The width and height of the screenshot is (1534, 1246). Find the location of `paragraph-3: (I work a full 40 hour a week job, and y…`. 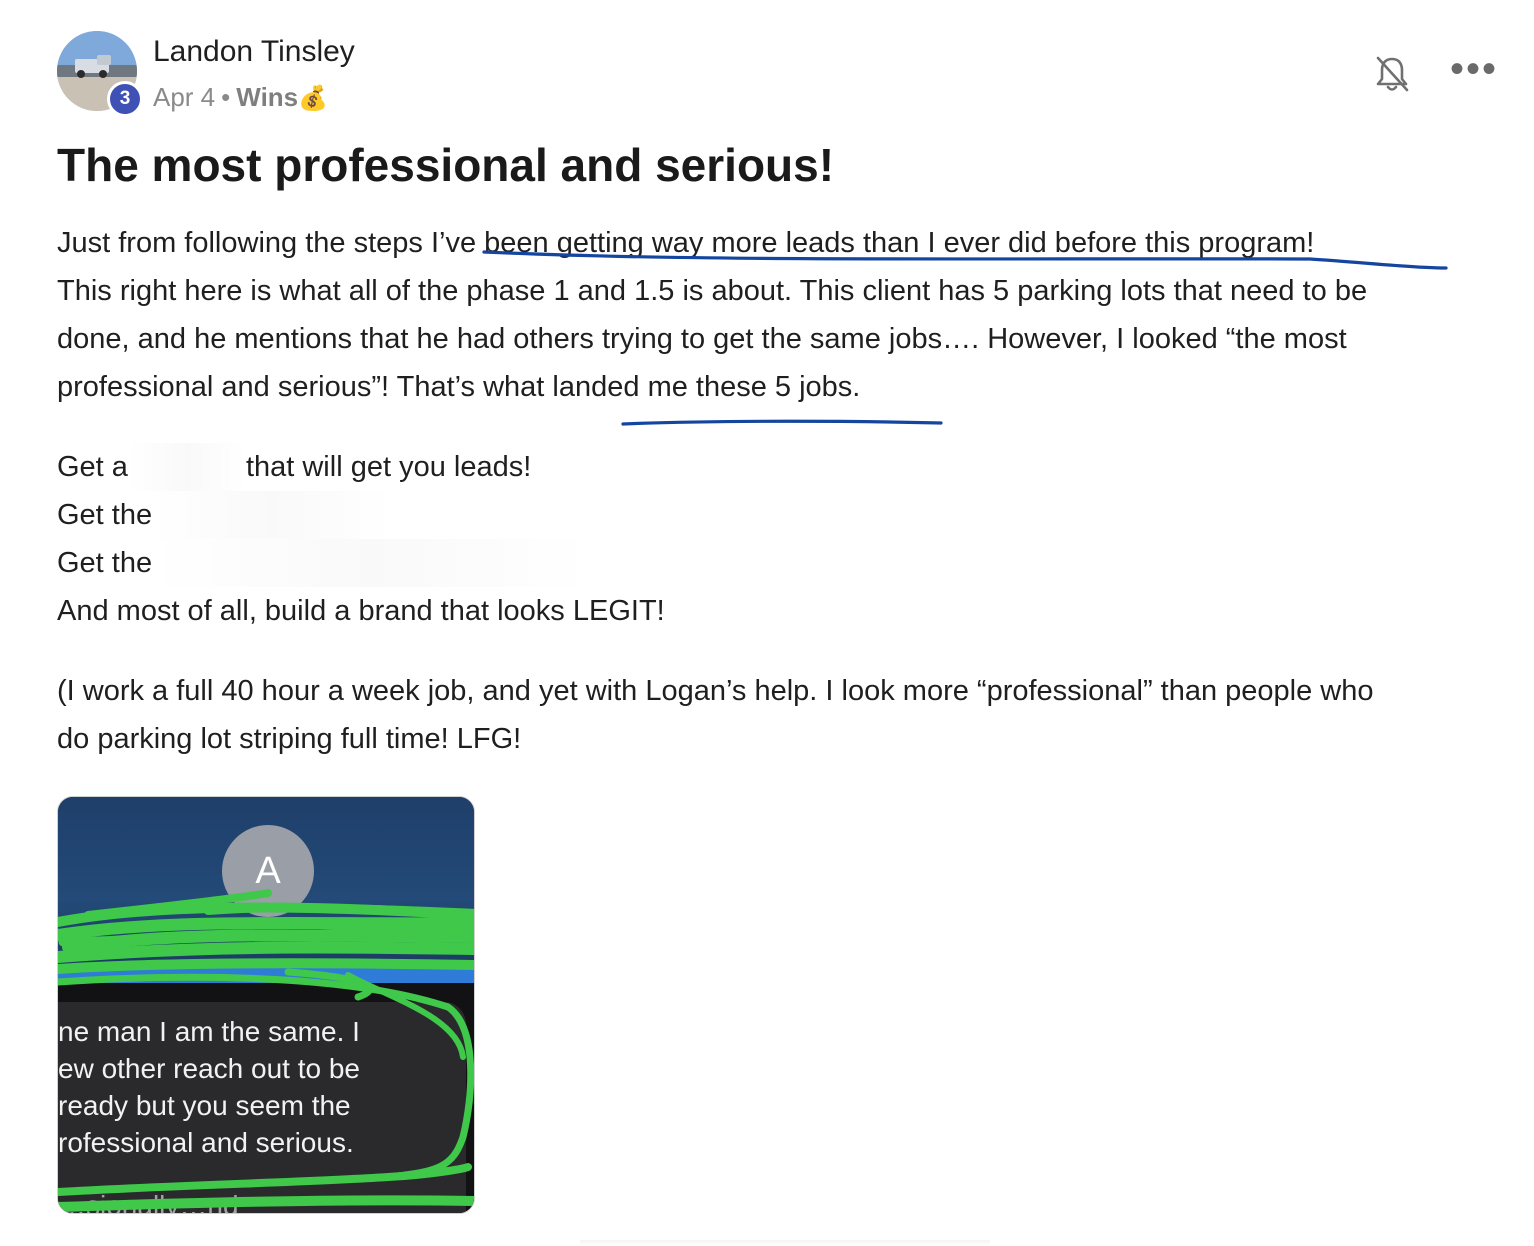

paragraph-3: (I work a full 40 hour a week job, and y… is located at coordinates (787, 715).